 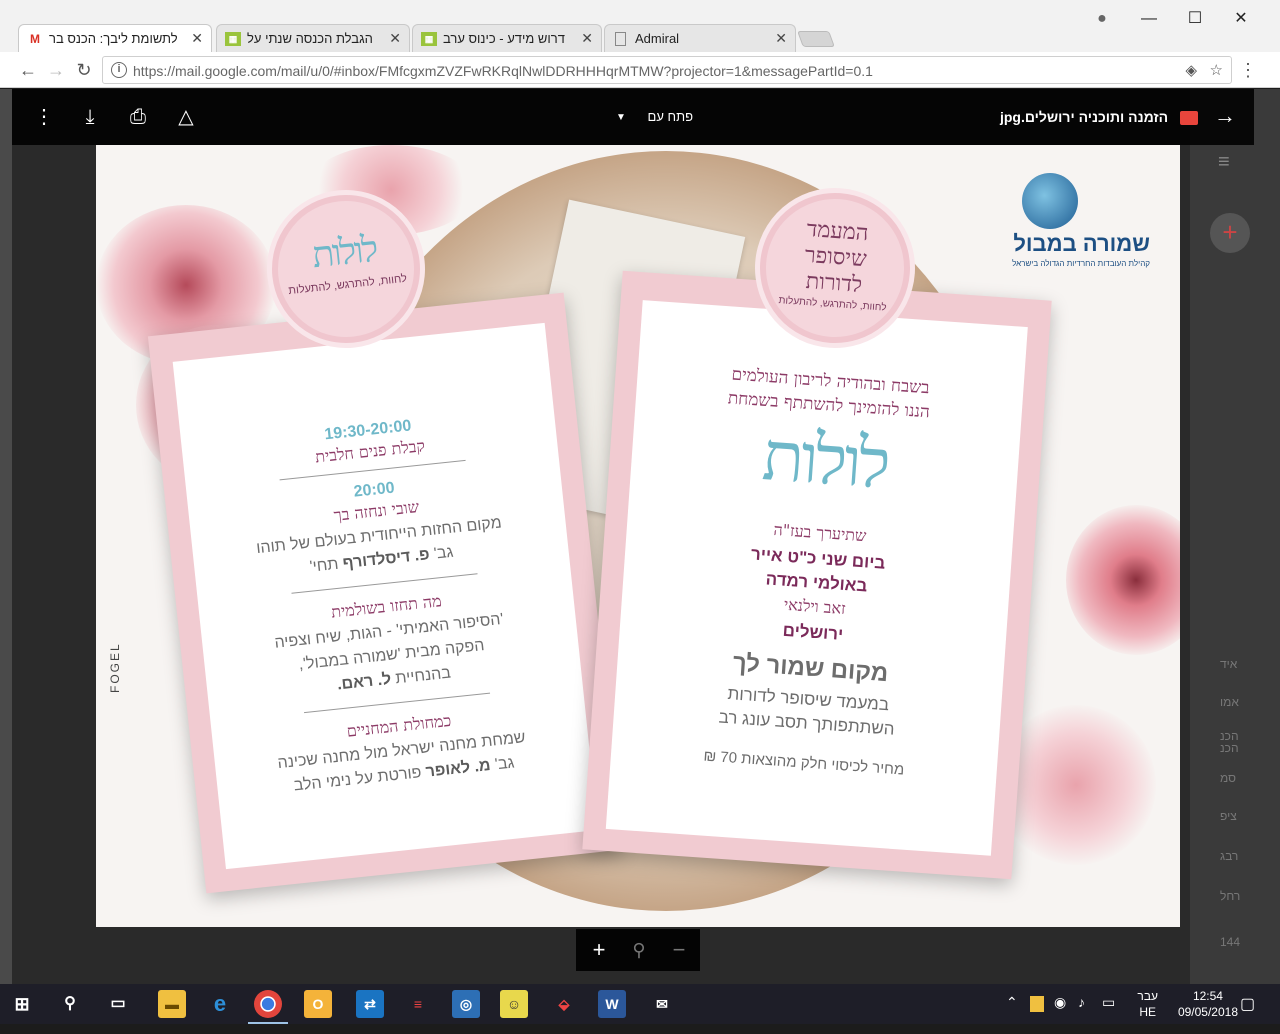 I want to click on input-language: עבר HE, so click(x=1147, y=1004).